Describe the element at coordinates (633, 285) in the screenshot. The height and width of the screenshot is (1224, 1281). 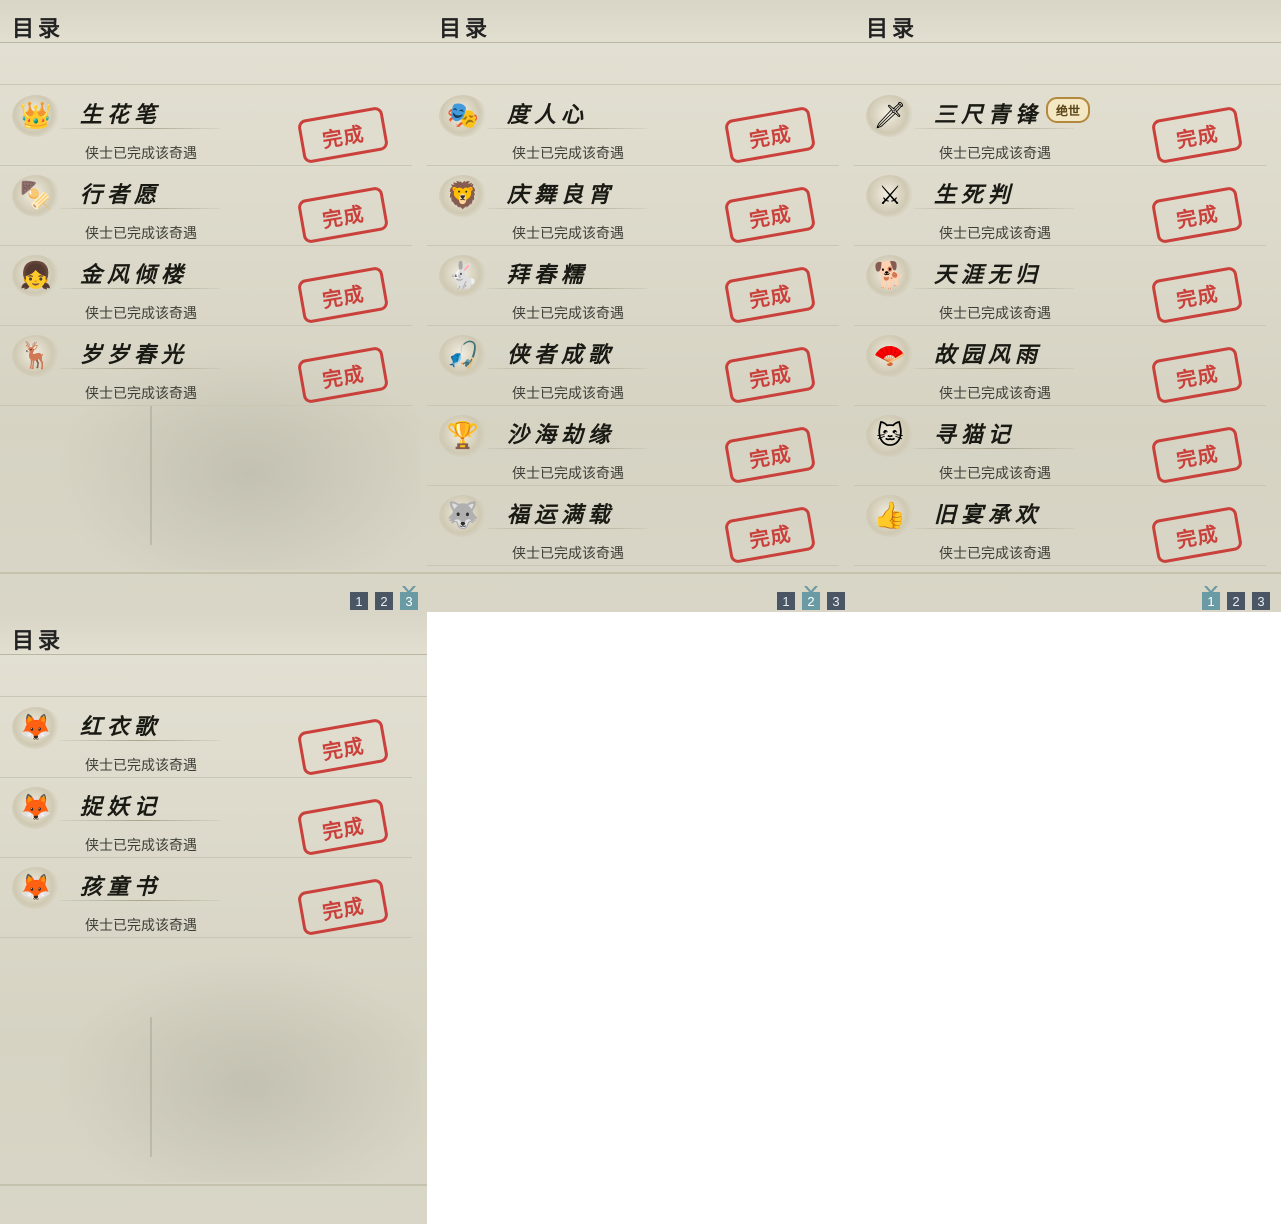
I see `adventure-row: 🐇 拜春糯 侠士已完成该奇遇 完成` at that location.